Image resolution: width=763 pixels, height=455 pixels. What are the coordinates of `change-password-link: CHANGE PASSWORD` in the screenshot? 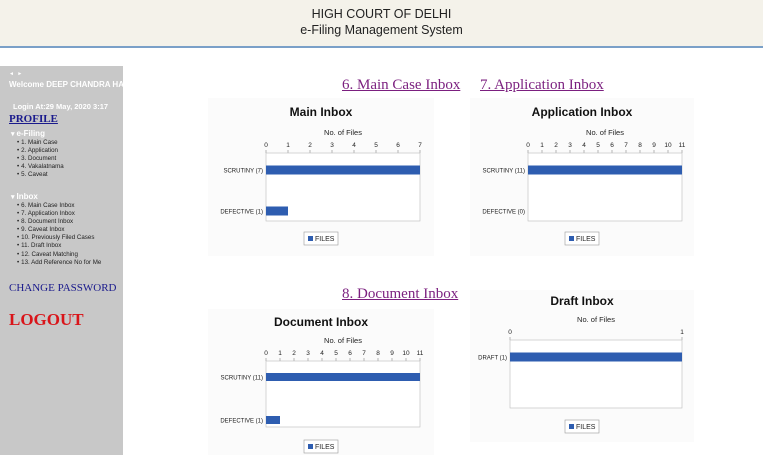 It's located at (62, 288).